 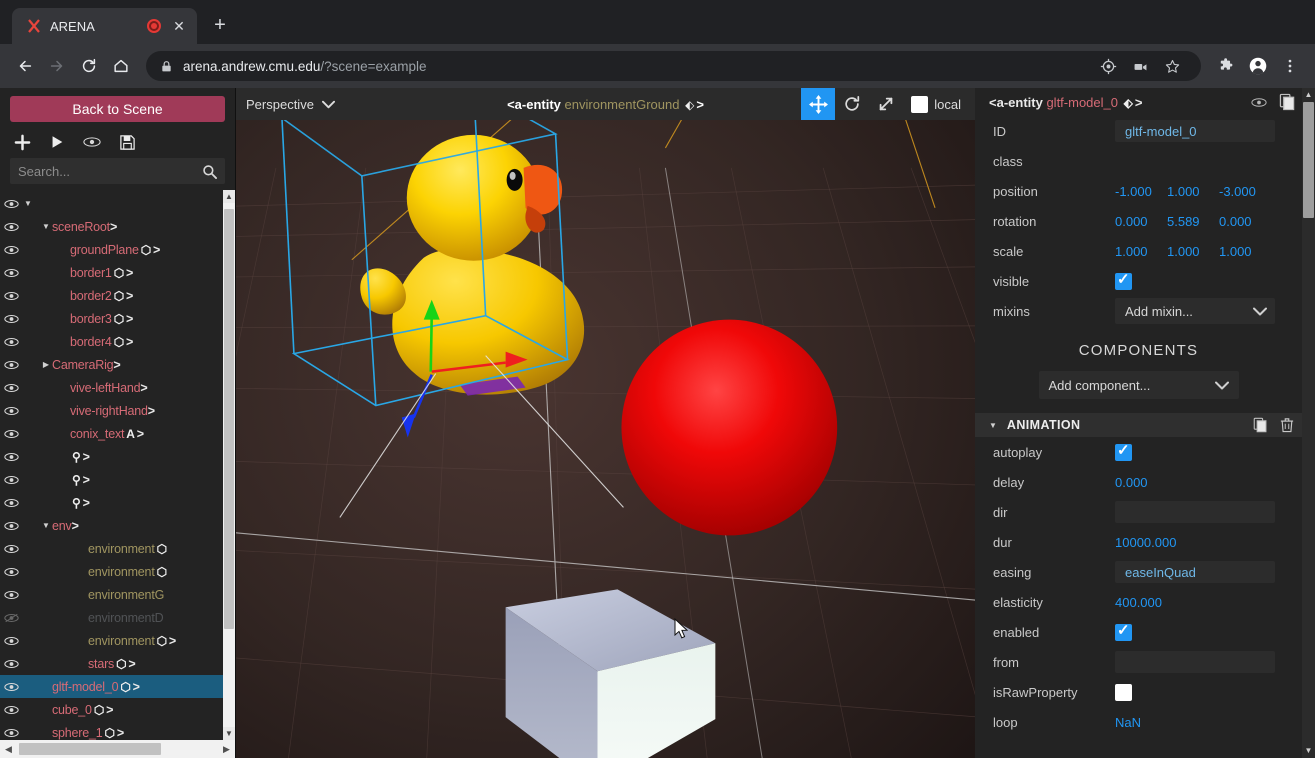 What do you see at coordinates (25, 66) in the screenshot?
I see `back-arrow-icon` at bounding box center [25, 66].